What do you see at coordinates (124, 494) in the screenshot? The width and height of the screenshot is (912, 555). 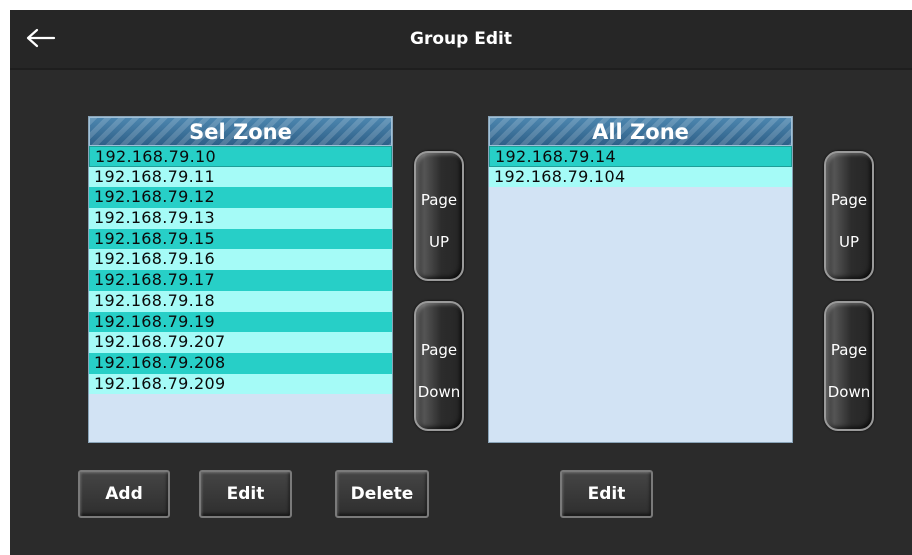 I see `add-button: Add` at bounding box center [124, 494].